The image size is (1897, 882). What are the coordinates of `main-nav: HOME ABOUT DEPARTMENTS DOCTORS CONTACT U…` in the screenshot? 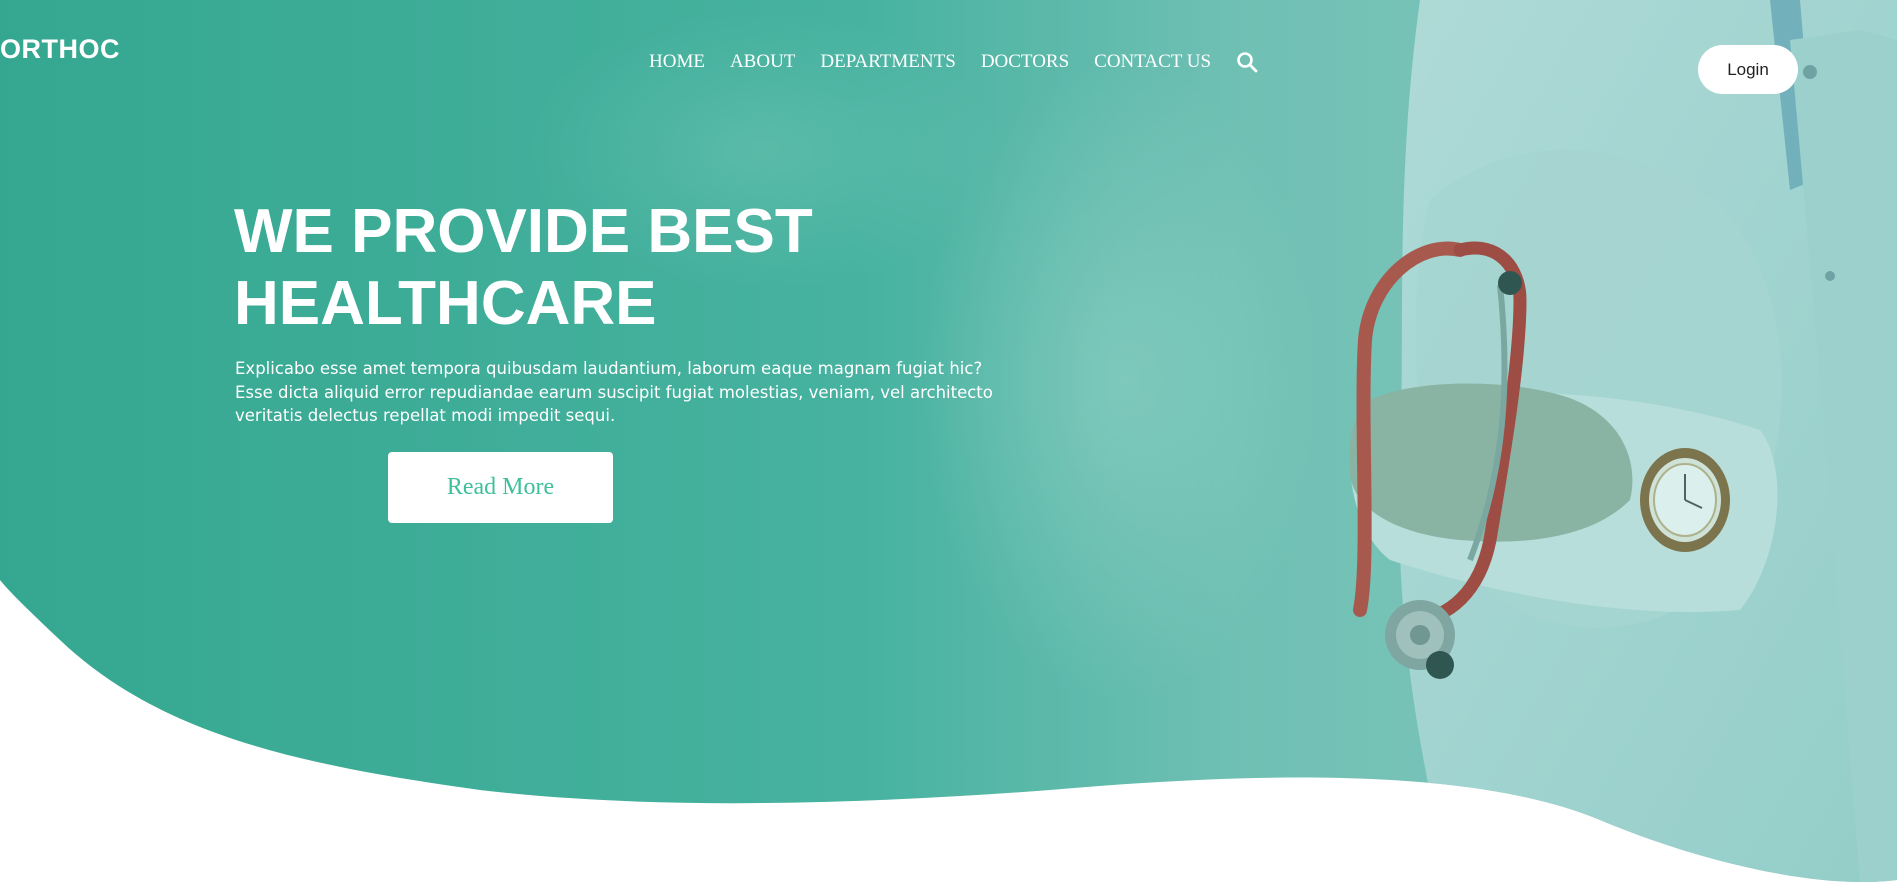 It's located at (953, 62).